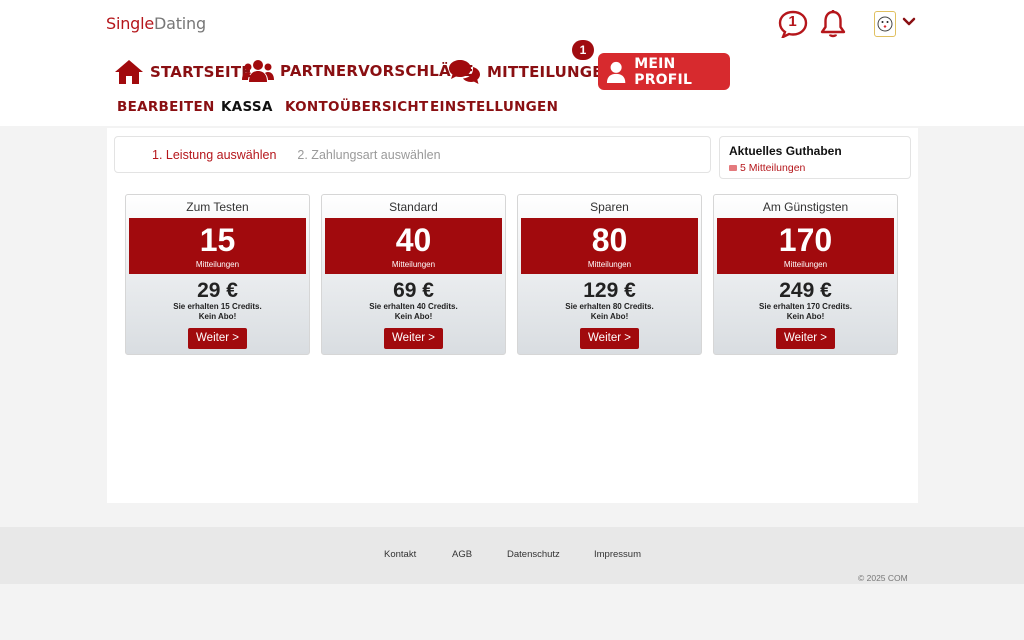 Image resolution: width=1024 pixels, height=640 pixels. I want to click on package-price: 249 €, so click(805, 290).